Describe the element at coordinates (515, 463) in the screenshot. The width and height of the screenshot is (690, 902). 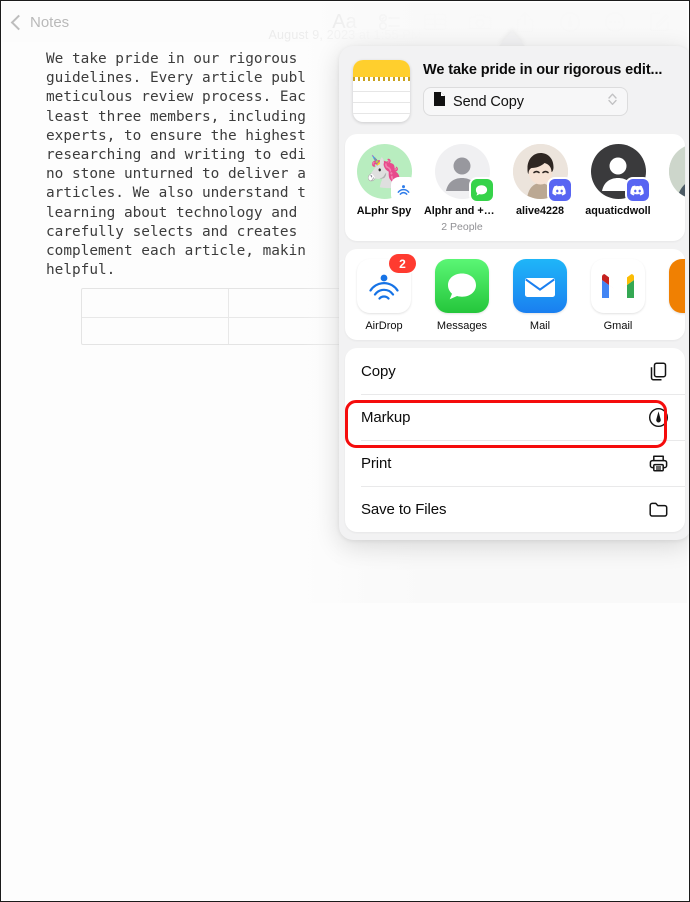
I see `action-print: Print` at that location.